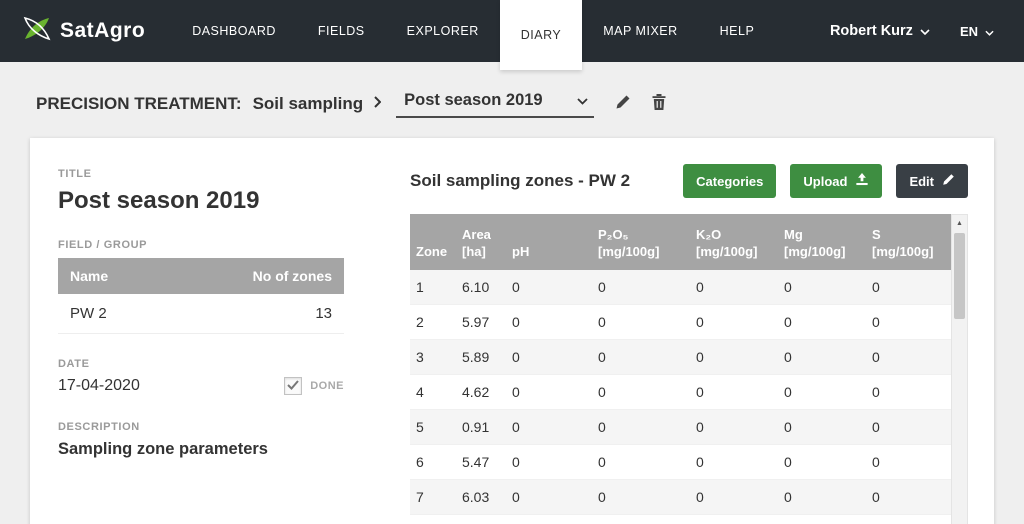 The height and width of the screenshot is (524, 1024). What do you see at coordinates (921, 181) in the screenshot?
I see `edit-button-label: Edit` at bounding box center [921, 181].